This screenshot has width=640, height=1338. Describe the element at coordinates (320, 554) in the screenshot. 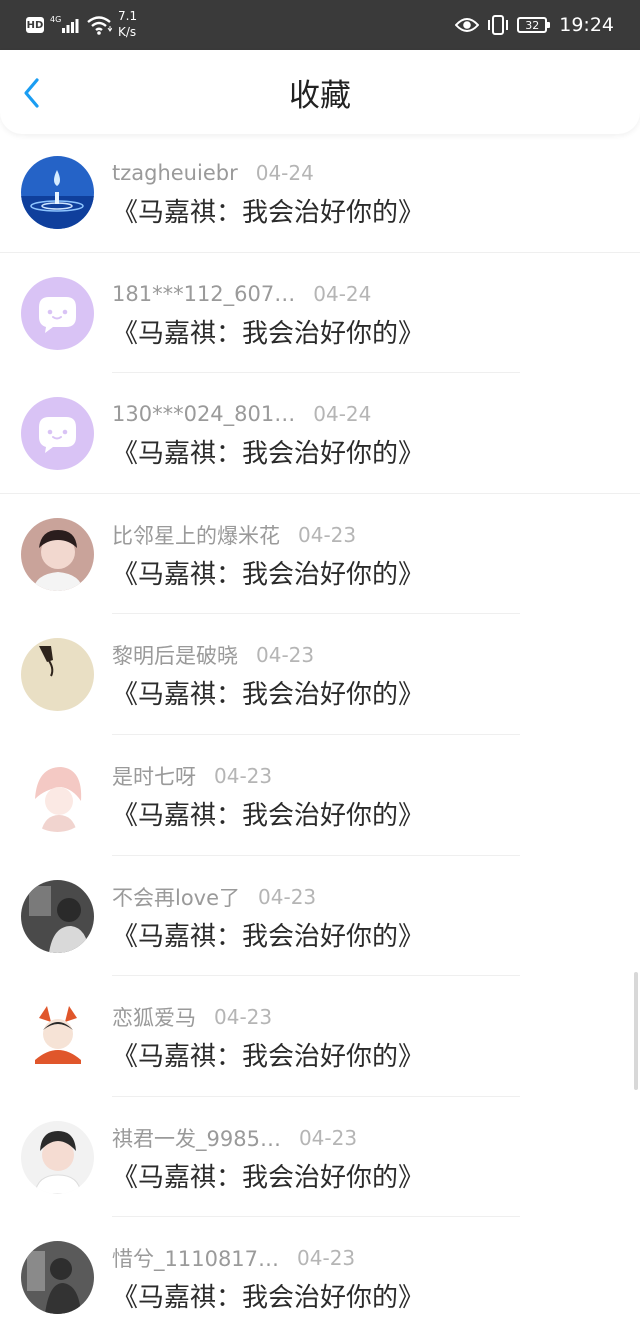

I see `list-item: 比邻星上的爆米花 04-23 《马嘉祺：我会治好你的》` at that location.